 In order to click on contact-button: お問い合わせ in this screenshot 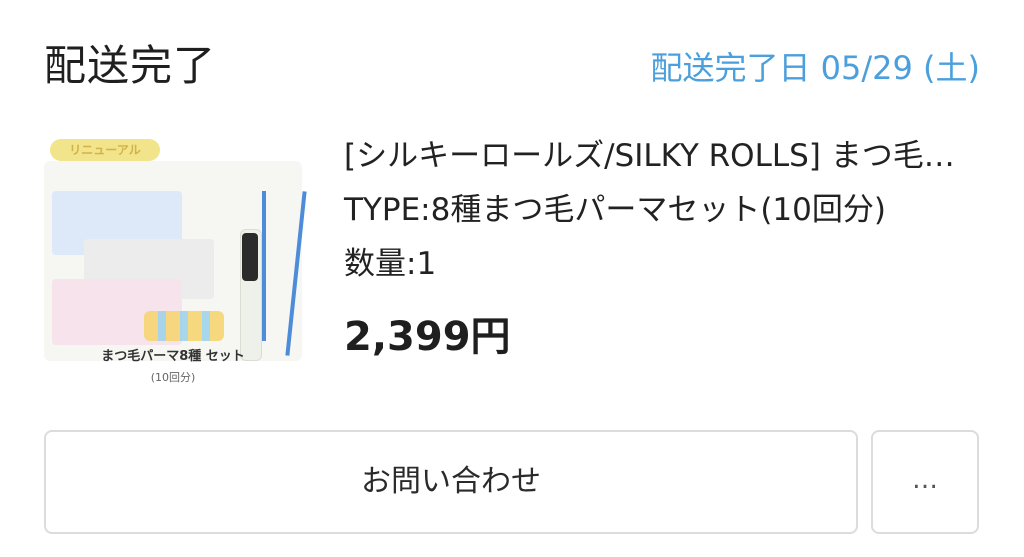, I will do `click(451, 482)`.